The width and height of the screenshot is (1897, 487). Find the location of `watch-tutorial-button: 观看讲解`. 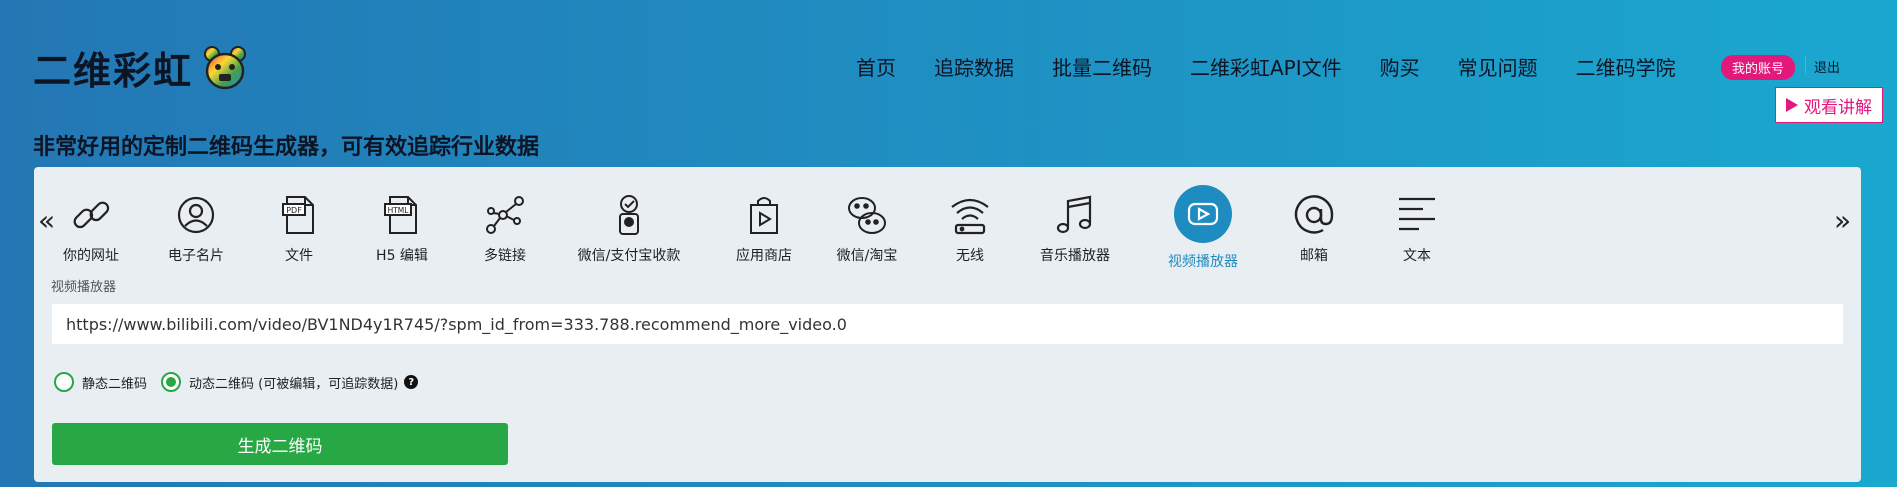

watch-tutorial-button: 观看讲解 is located at coordinates (1829, 105).